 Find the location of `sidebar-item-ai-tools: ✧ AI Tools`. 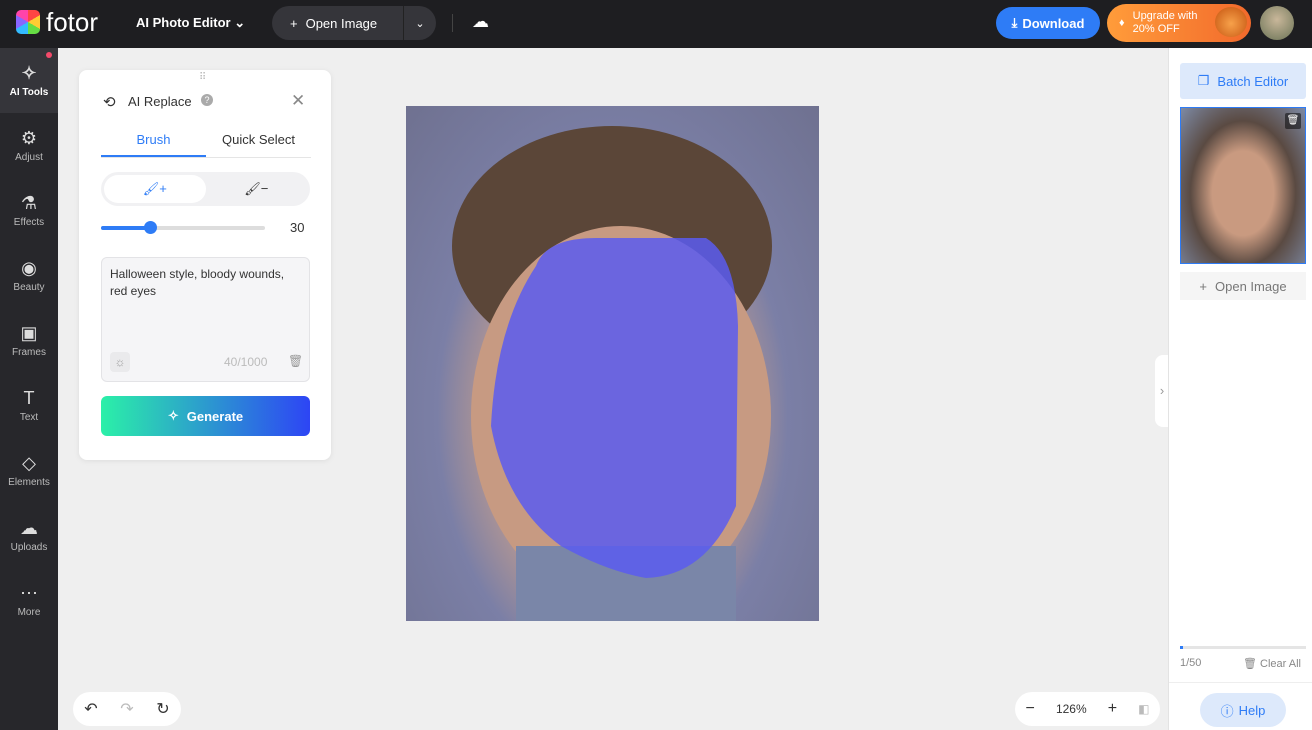

sidebar-item-ai-tools: ✧ AI Tools is located at coordinates (29, 80).